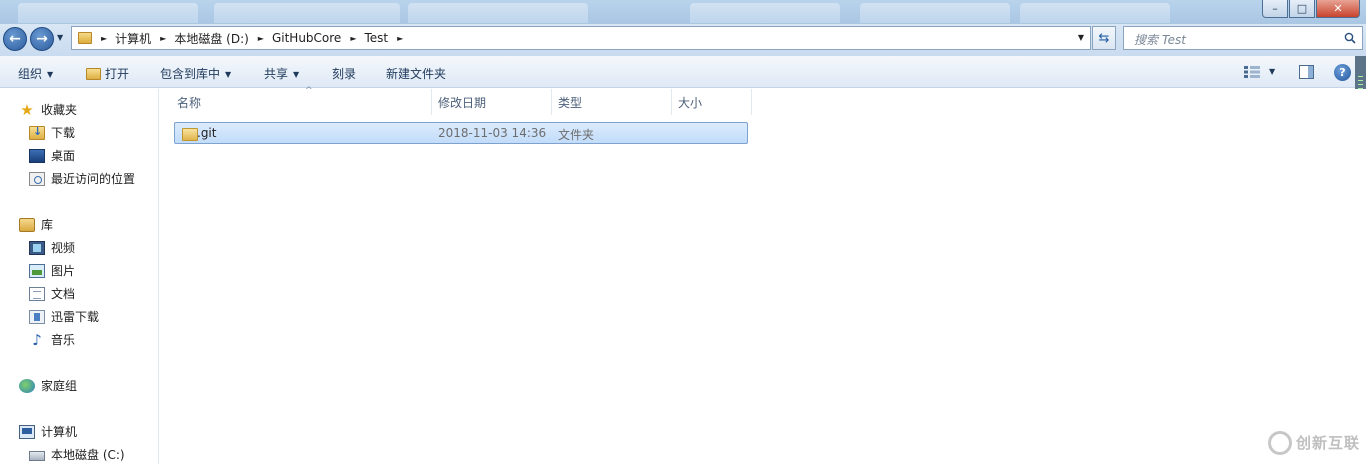  What do you see at coordinates (59, 432) in the screenshot?
I see `nav-computer-label: 计算机` at bounding box center [59, 432].